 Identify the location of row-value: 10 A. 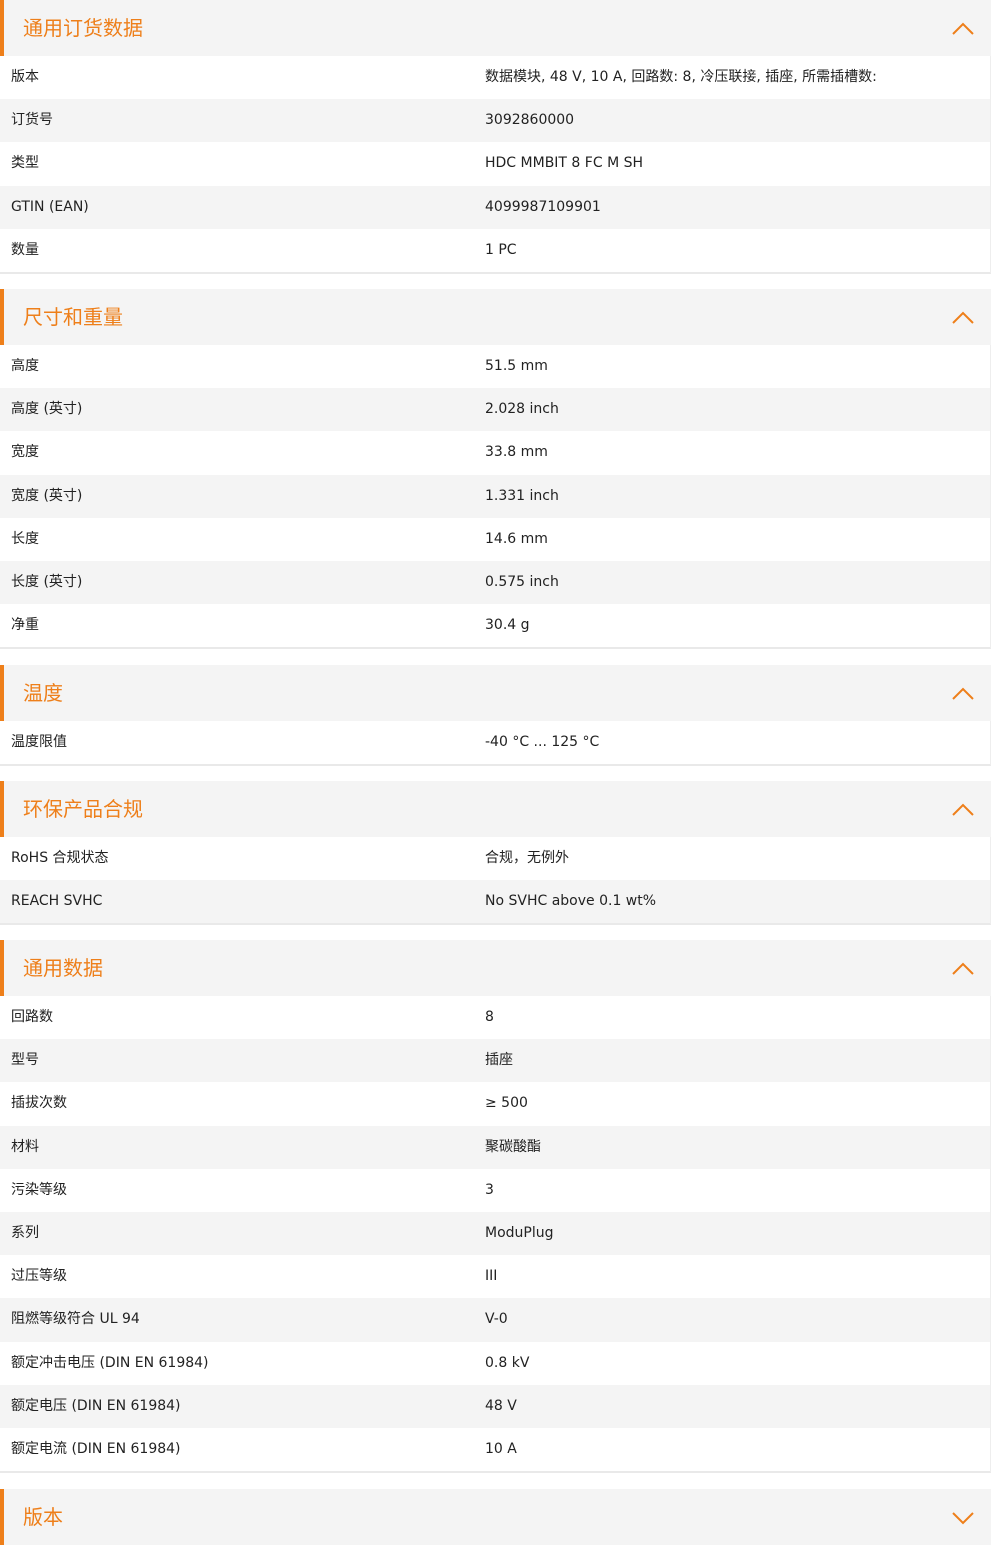
(501, 1448).